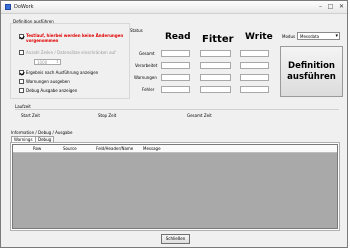 This screenshot has height=250, width=350. Describe the element at coordinates (37, 148) in the screenshot. I see `column-header-row: Row` at that location.